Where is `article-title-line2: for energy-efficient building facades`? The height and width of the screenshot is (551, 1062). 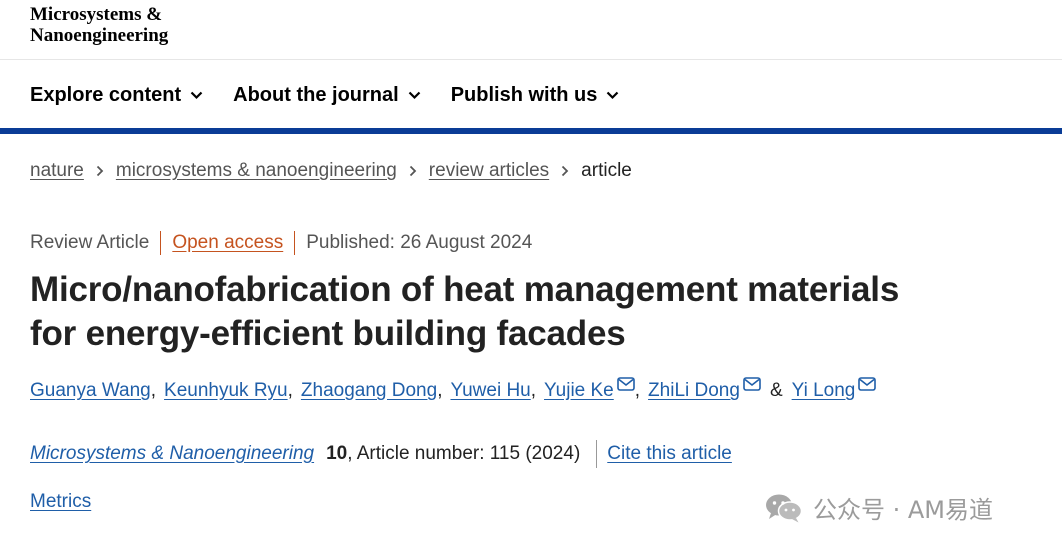 article-title-line2: for energy-efficient building facades is located at coordinates (328, 333).